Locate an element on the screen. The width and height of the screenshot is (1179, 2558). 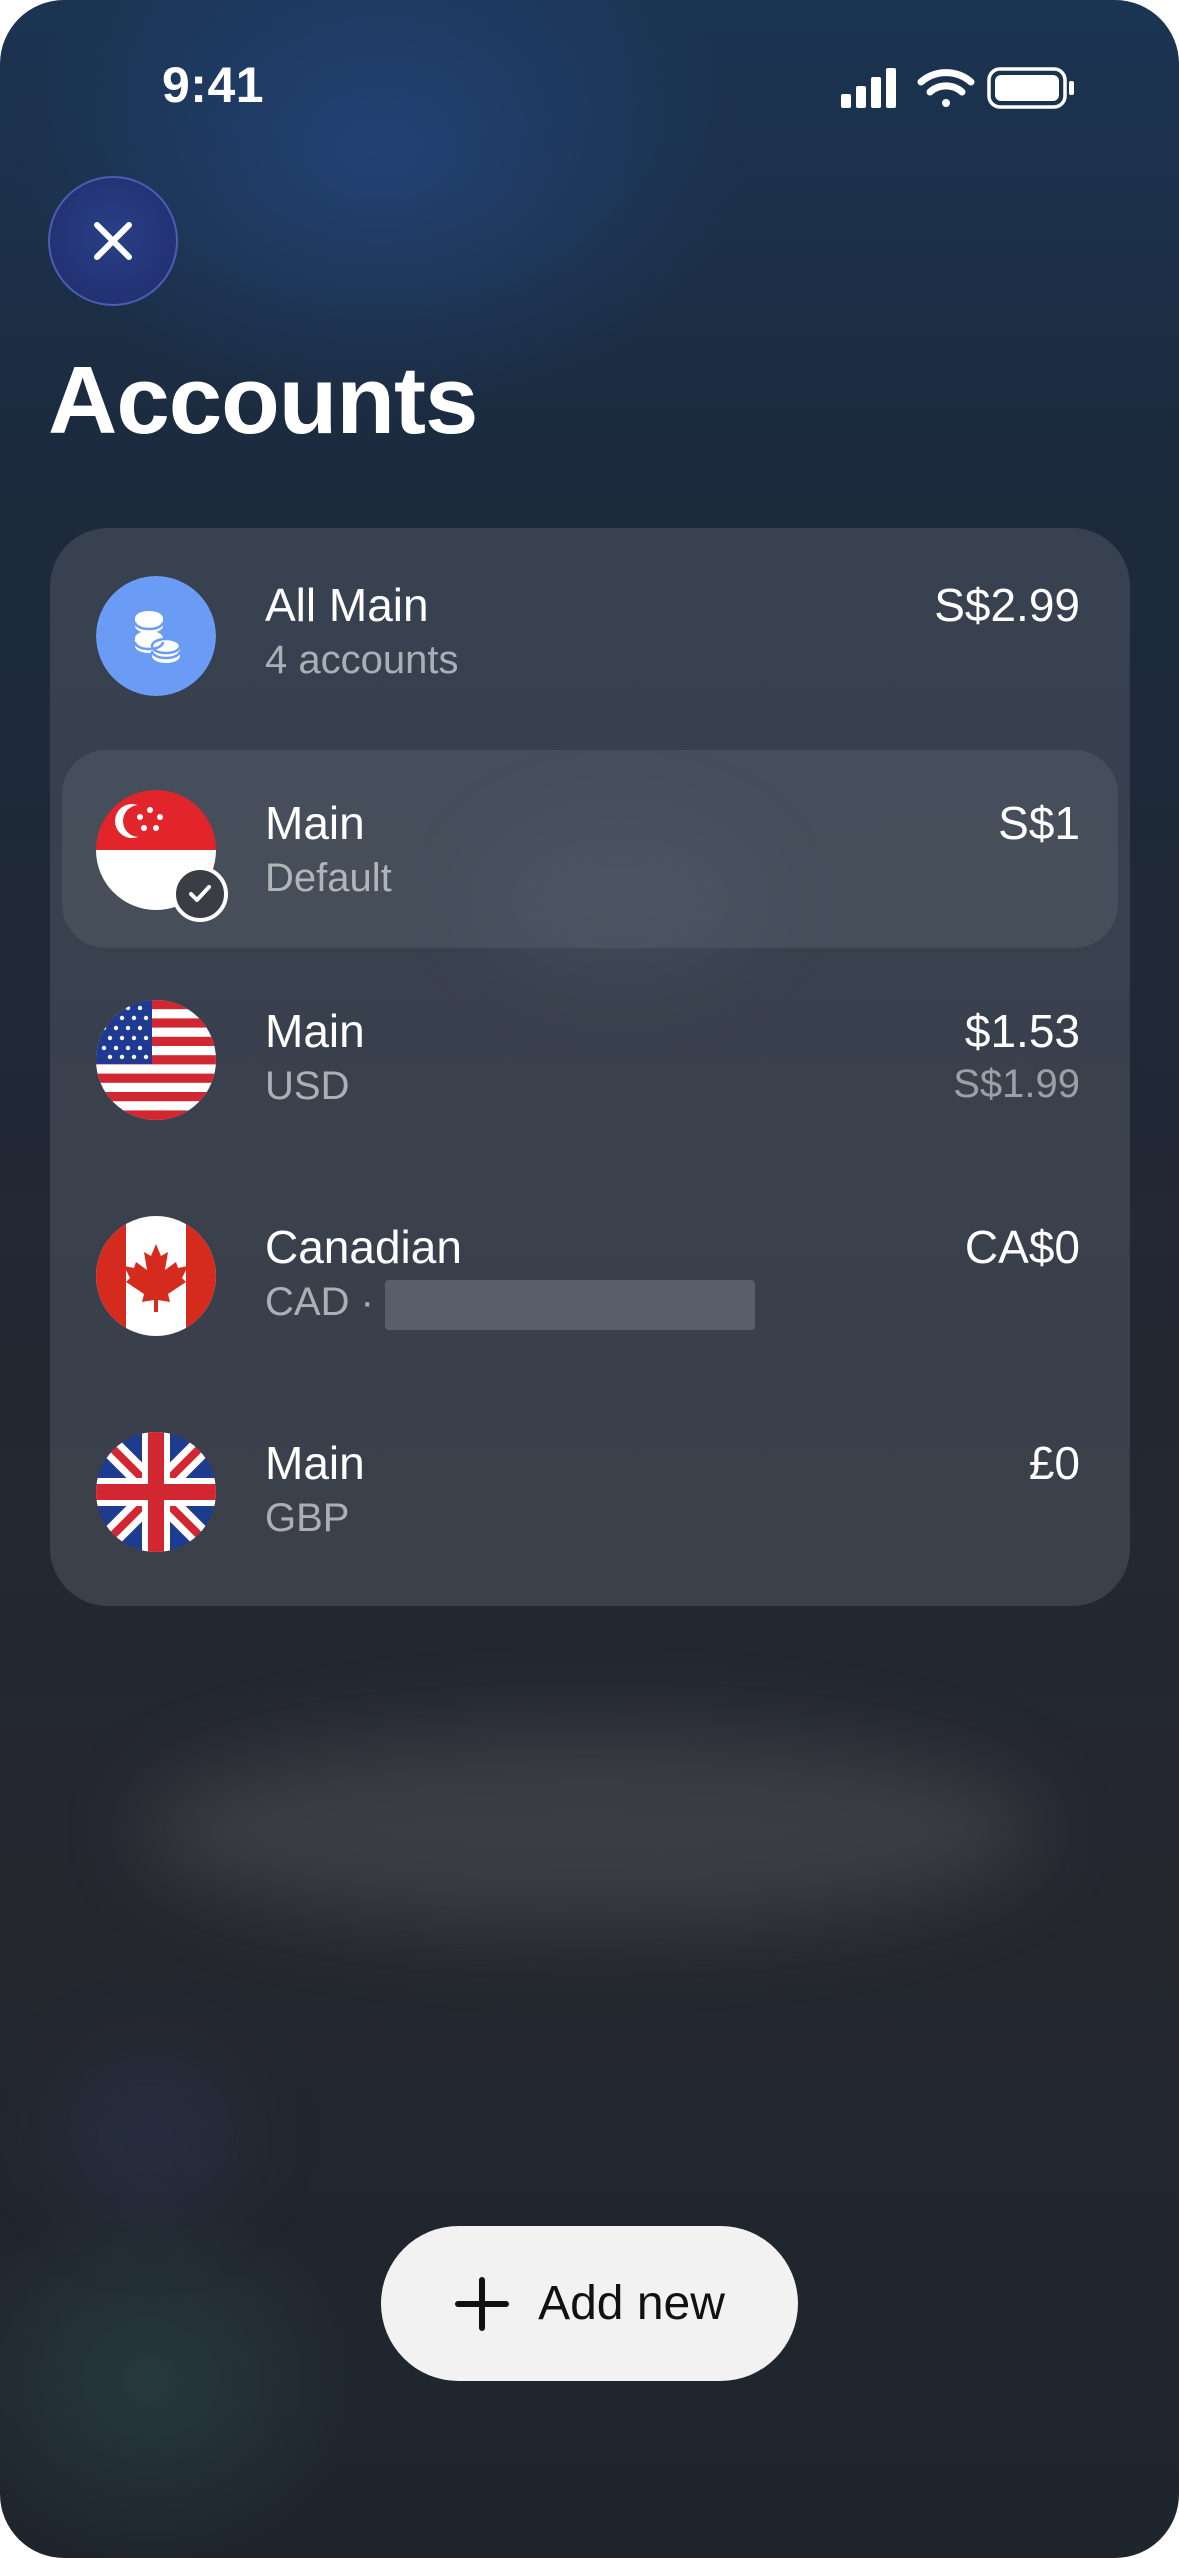
account-balance: CA$0 is located at coordinates (1022, 1247).